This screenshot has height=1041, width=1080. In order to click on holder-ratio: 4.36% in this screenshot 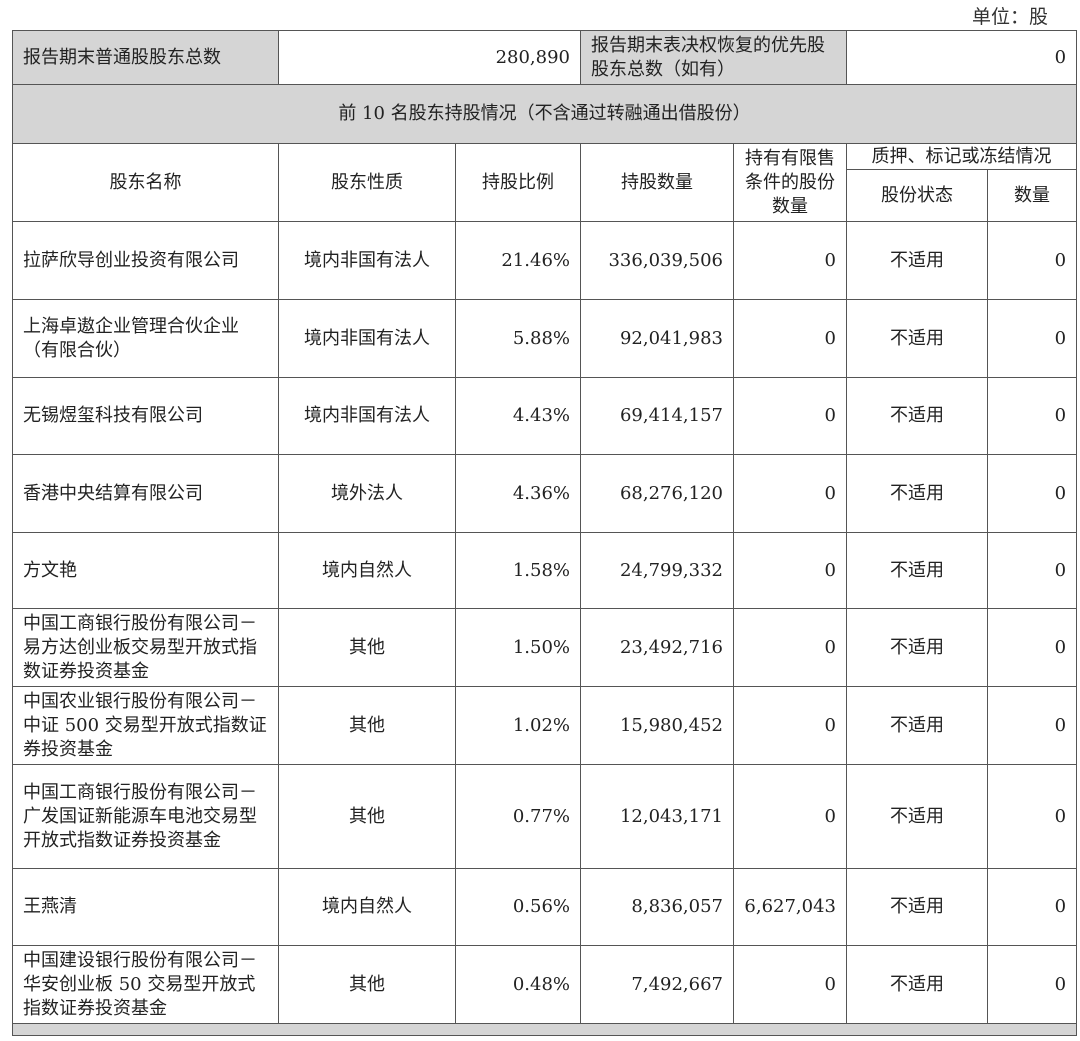, I will do `click(518, 493)`.